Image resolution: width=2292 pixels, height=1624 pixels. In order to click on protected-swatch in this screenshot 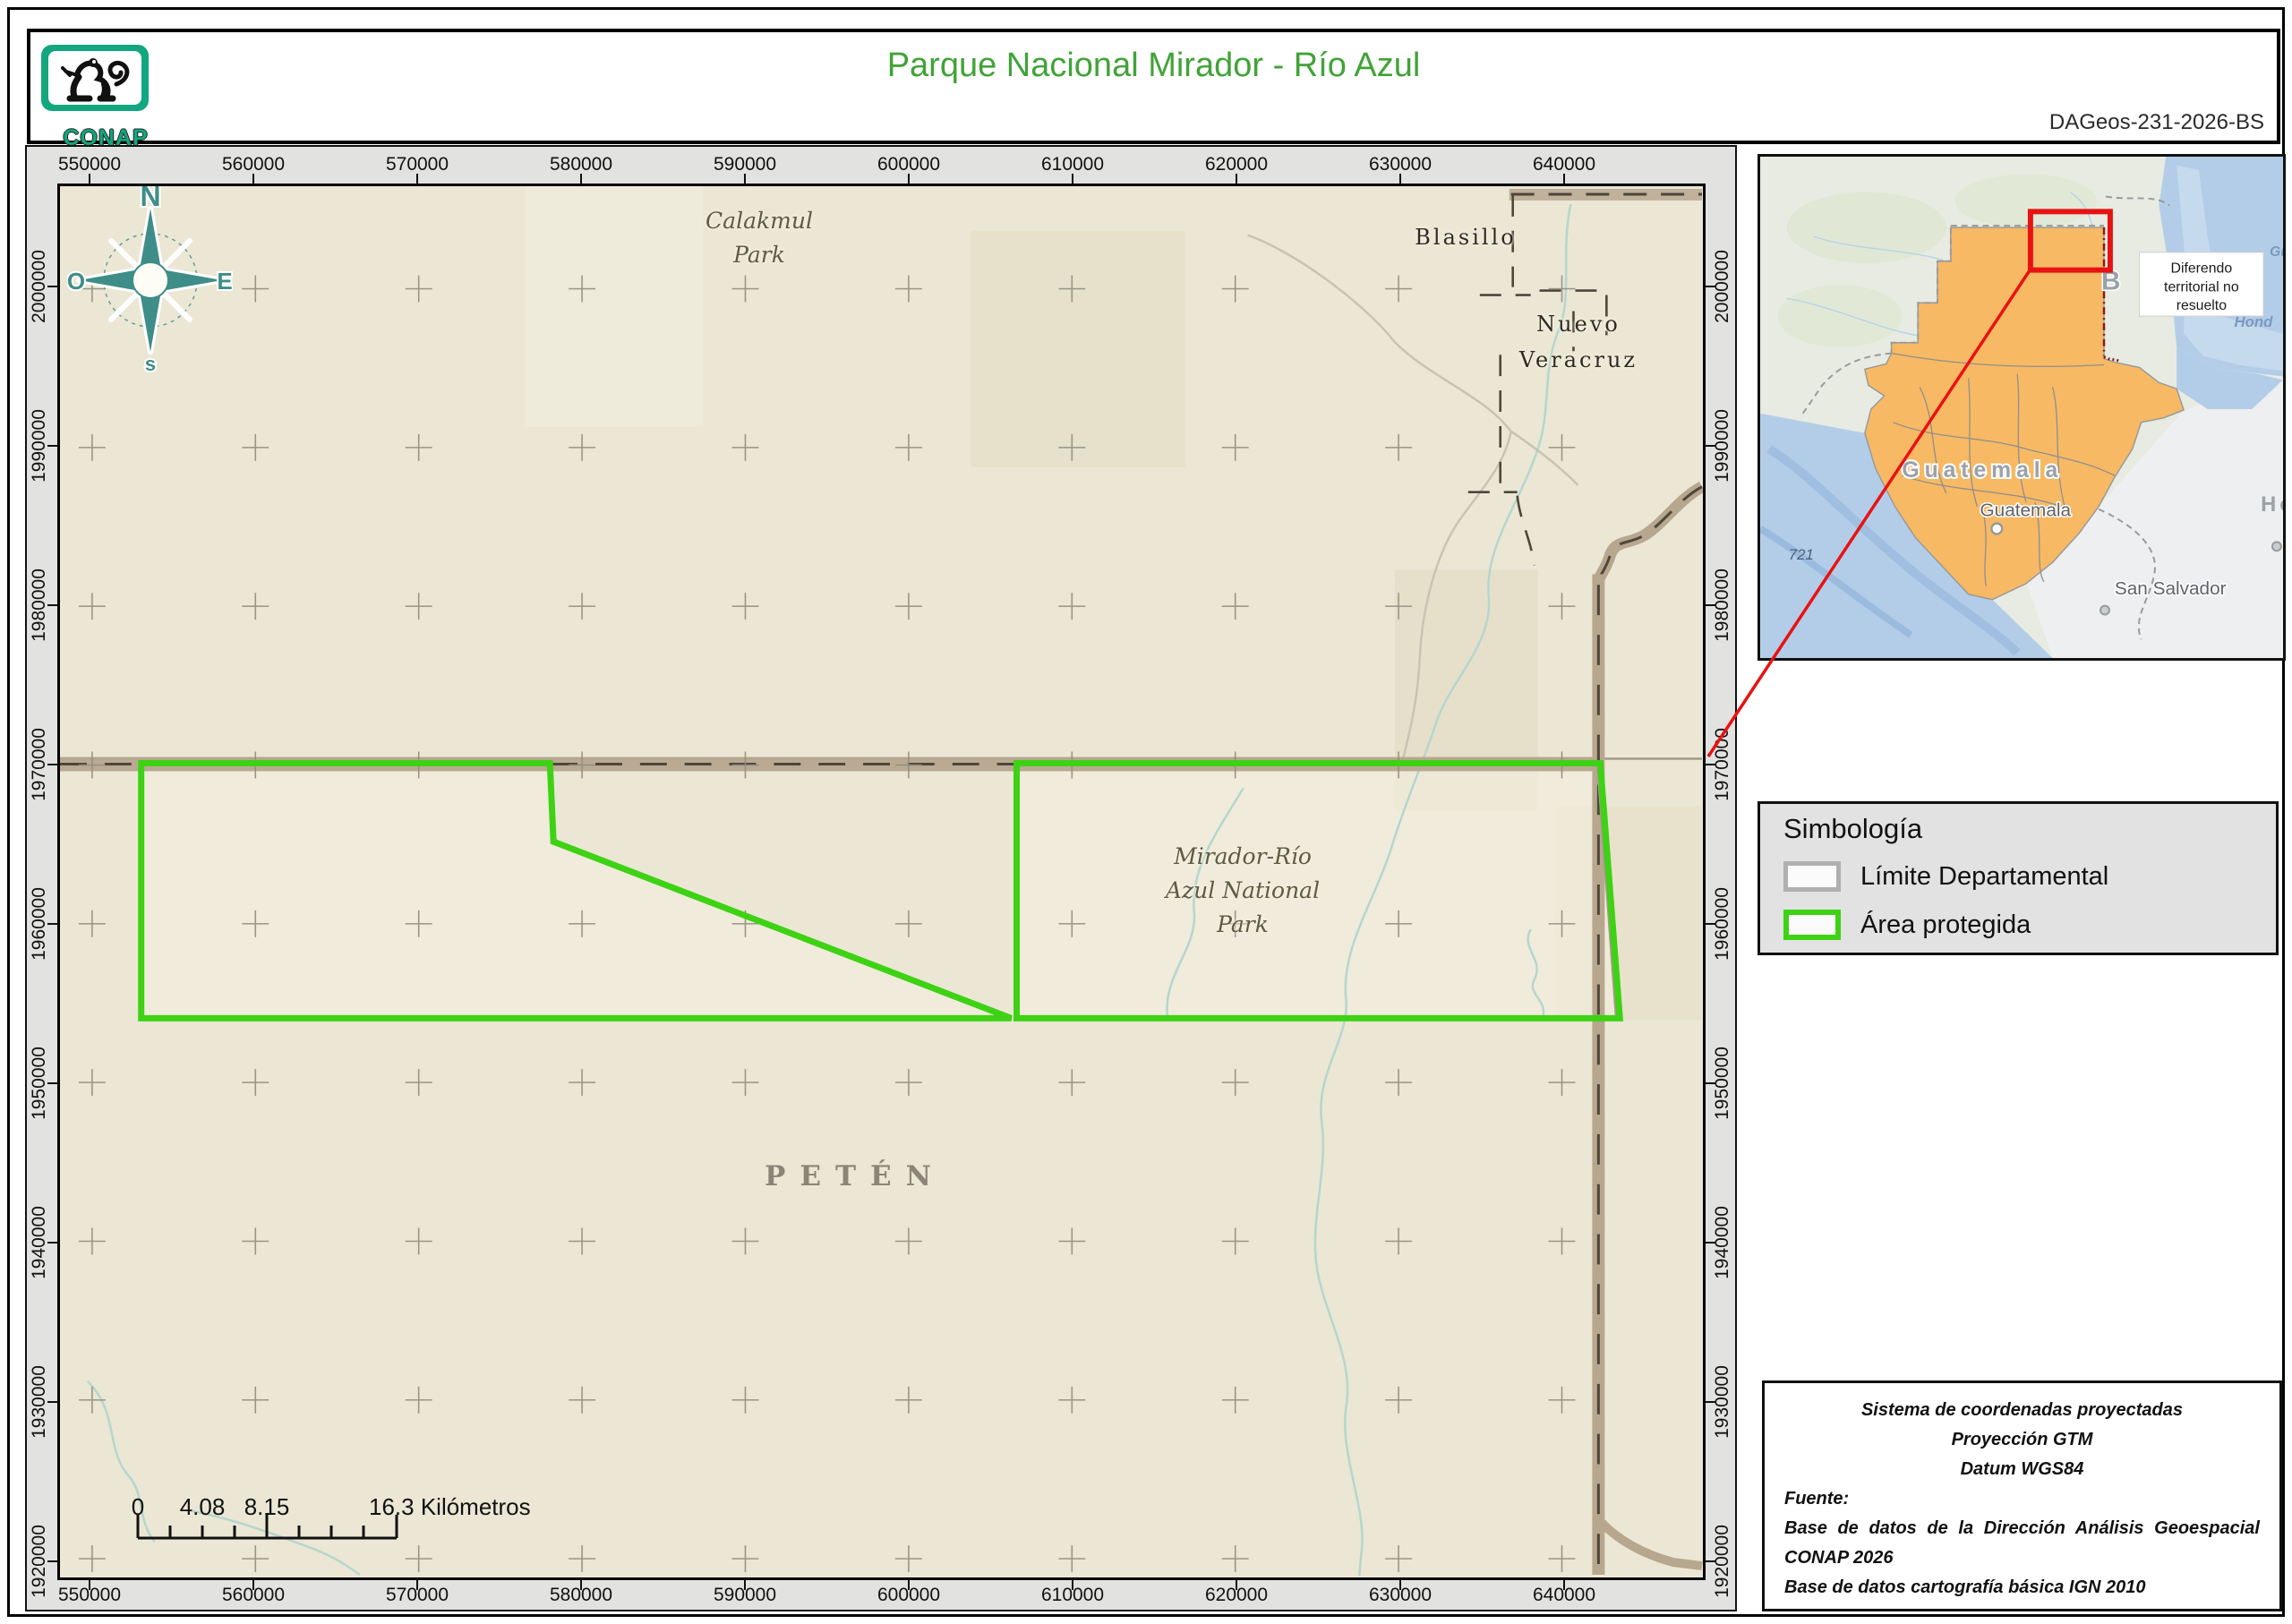, I will do `click(1812, 925)`.